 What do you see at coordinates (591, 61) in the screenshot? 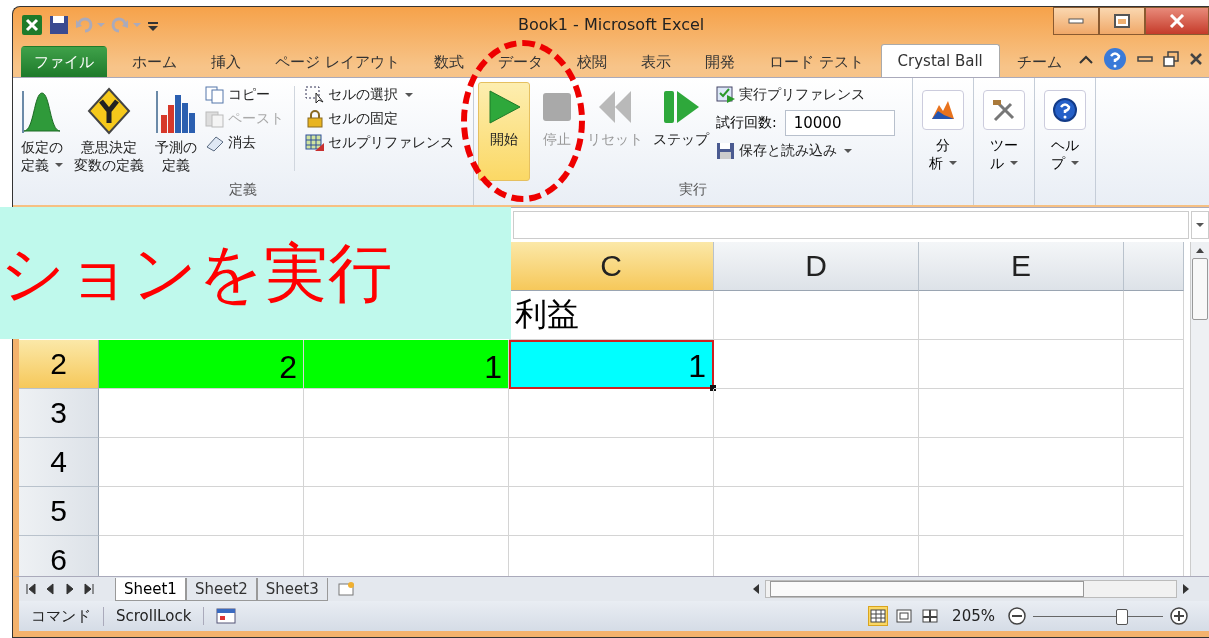
I see `ribbon-tab: 校閲` at bounding box center [591, 61].